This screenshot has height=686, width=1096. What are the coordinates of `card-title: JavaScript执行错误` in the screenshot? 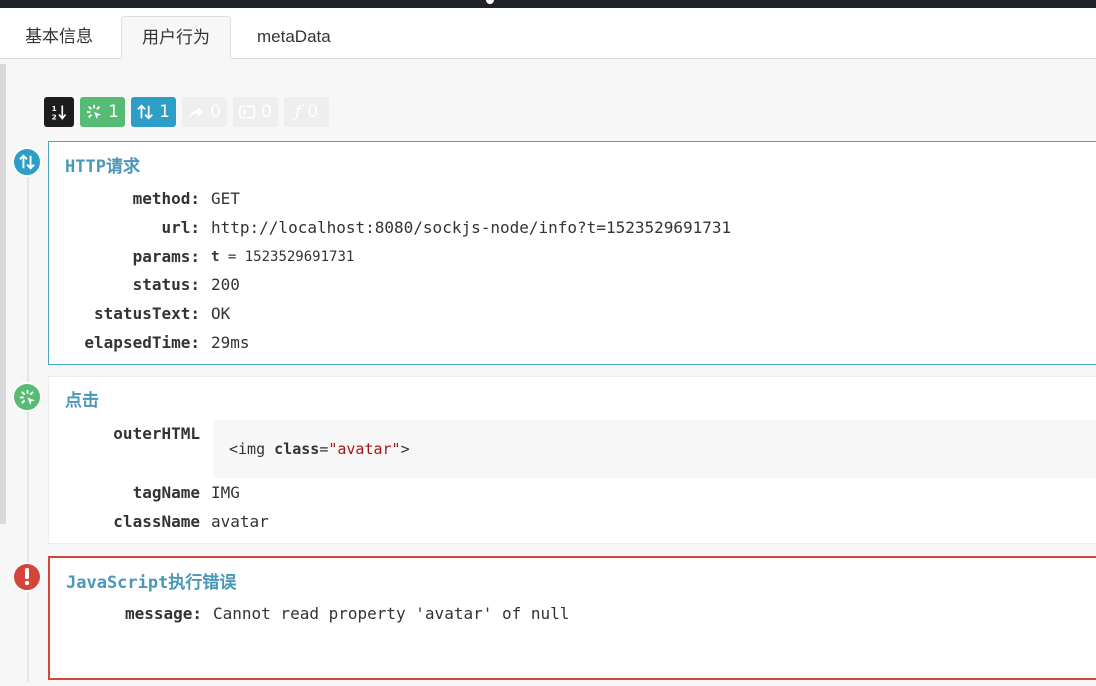 It's located at (151, 583).